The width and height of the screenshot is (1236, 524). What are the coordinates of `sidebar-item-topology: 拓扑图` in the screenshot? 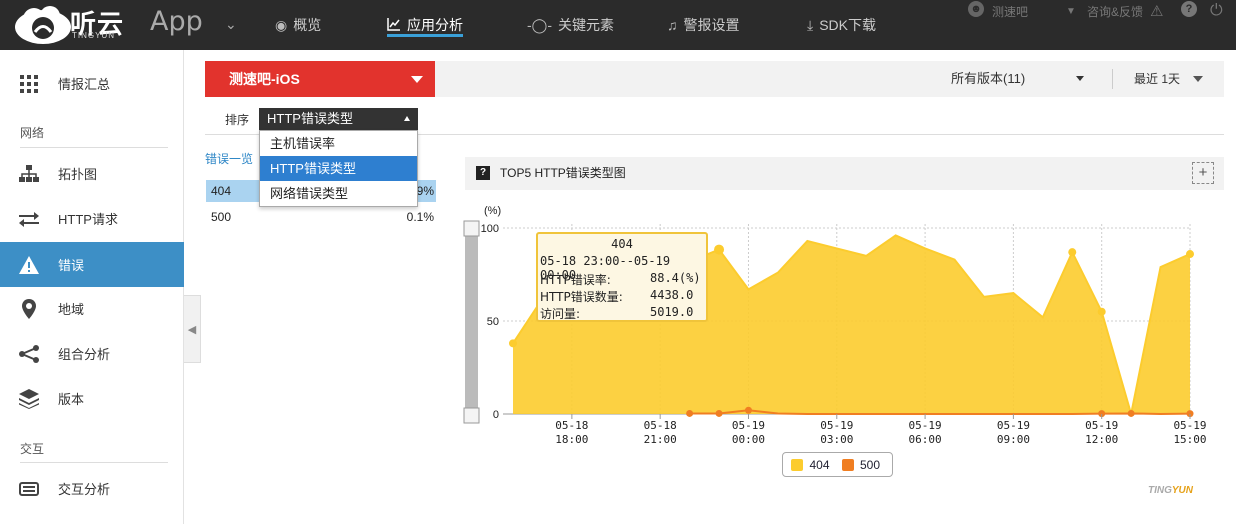 It's located at (92, 173).